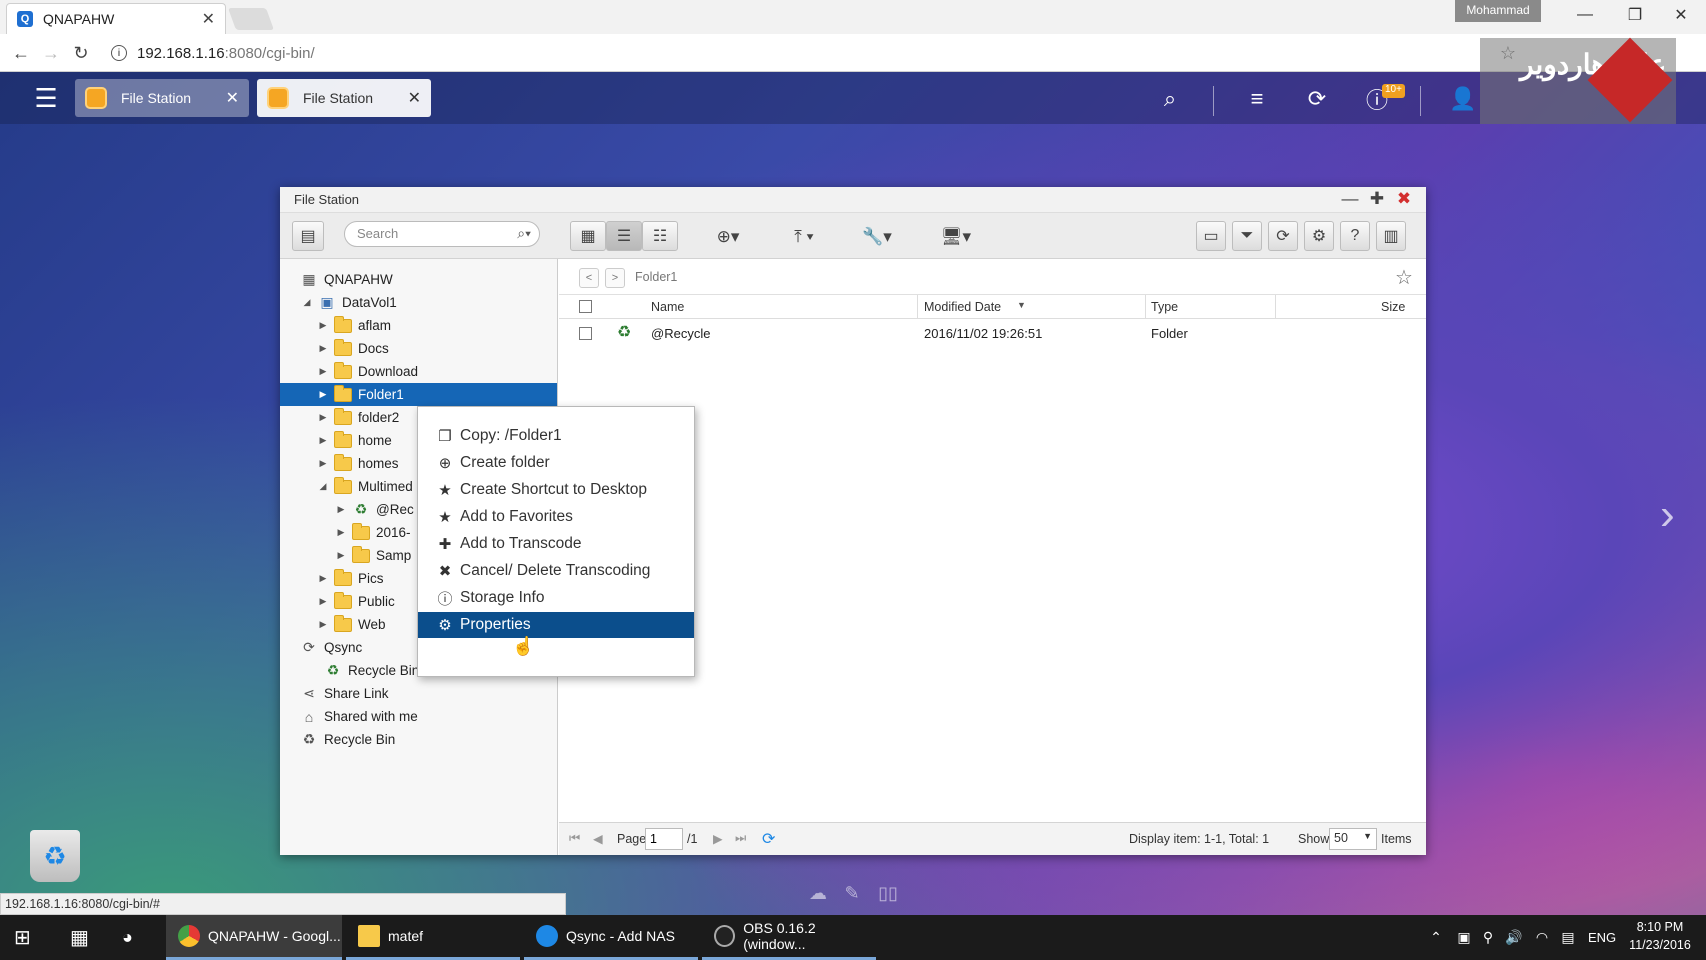  What do you see at coordinates (418, 348) in the screenshot?
I see `tree-folder: ▶ Docs` at bounding box center [418, 348].